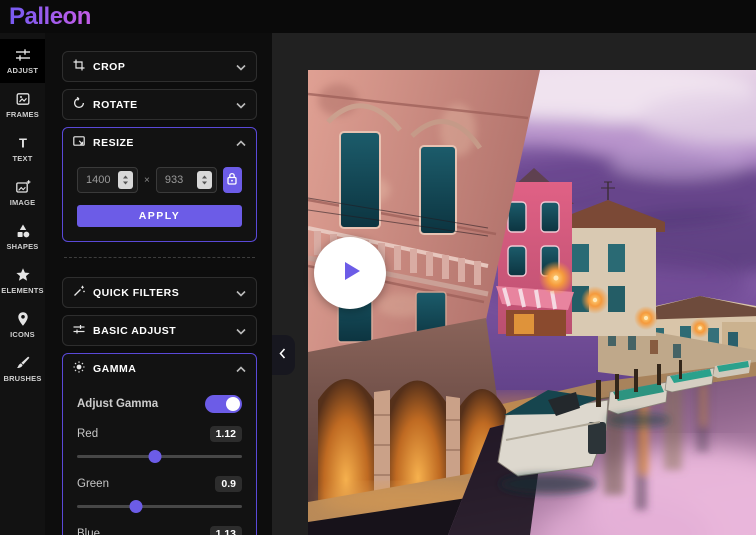 This screenshot has height=535, width=756. Describe the element at coordinates (79, 105) in the screenshot. I see `rotate-icon` at that location.